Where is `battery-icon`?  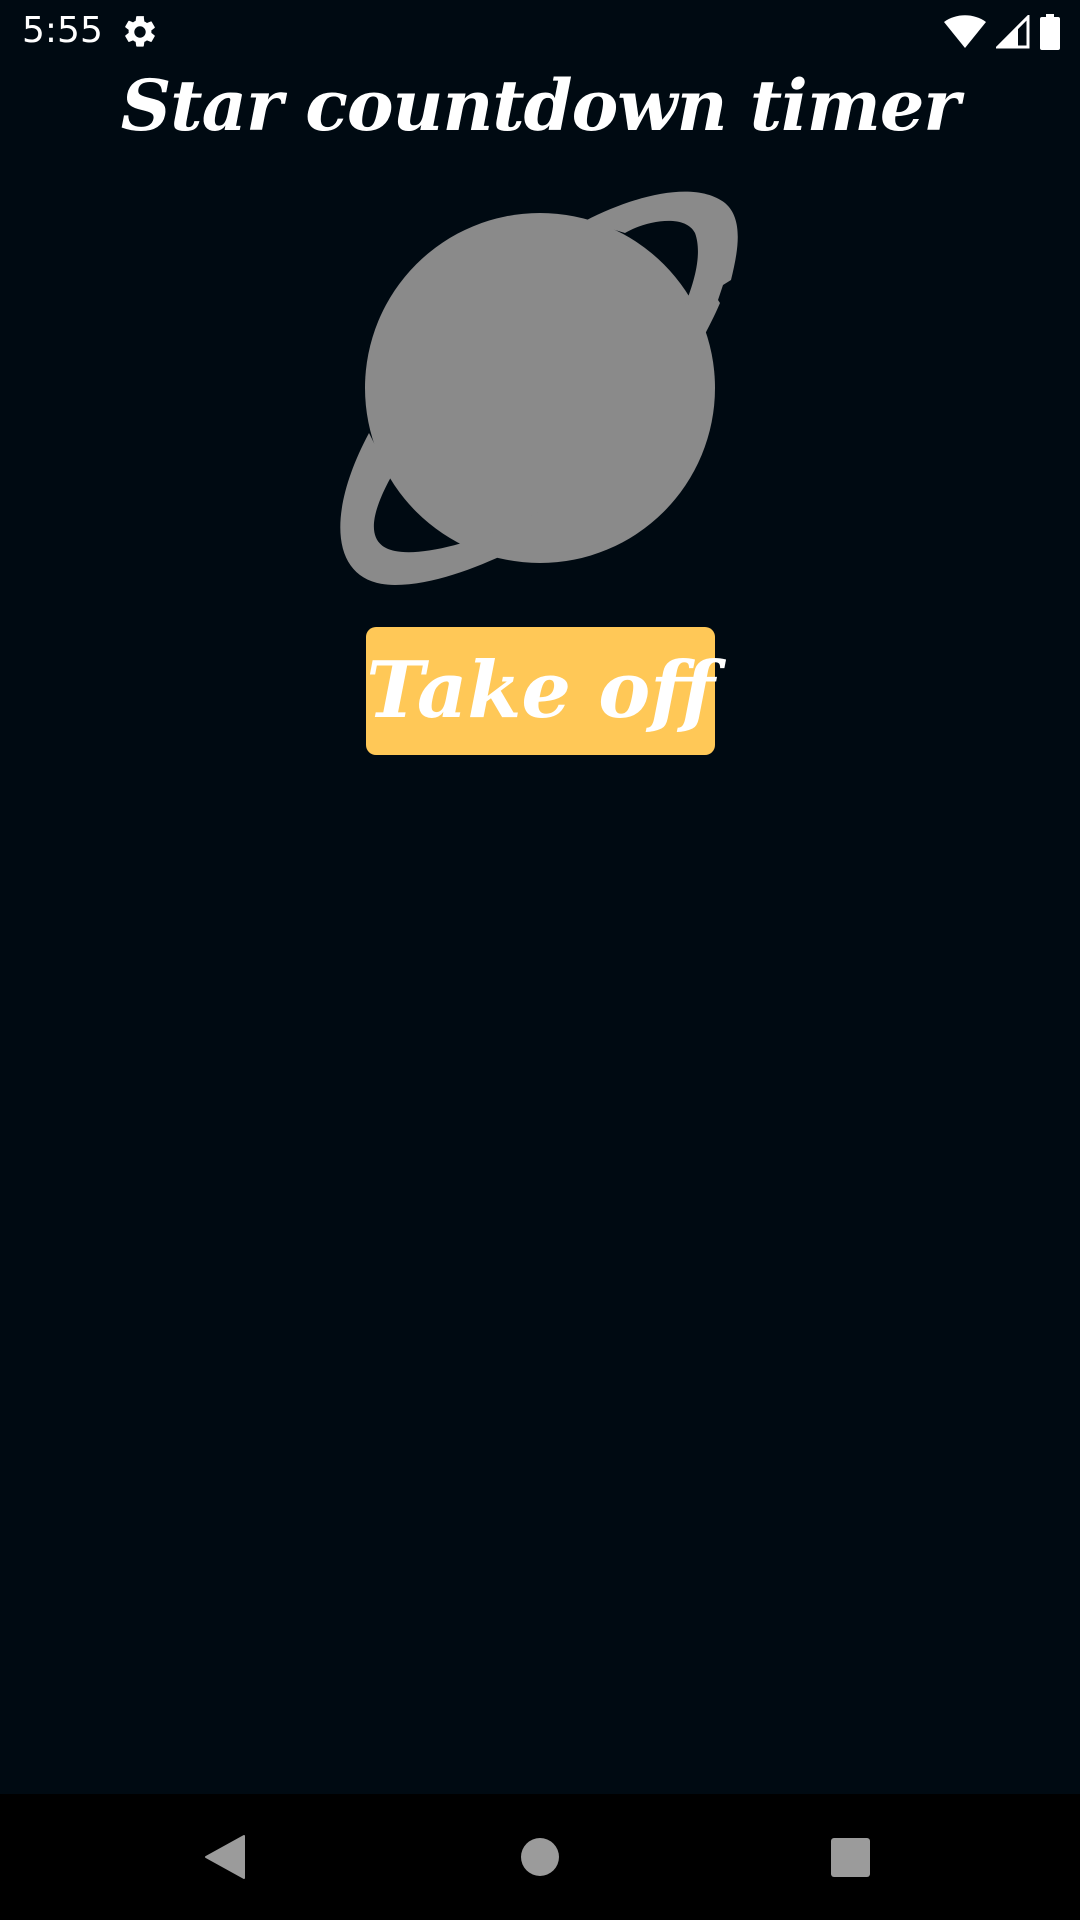 battery-icon is located at coordinates (1050, 32).